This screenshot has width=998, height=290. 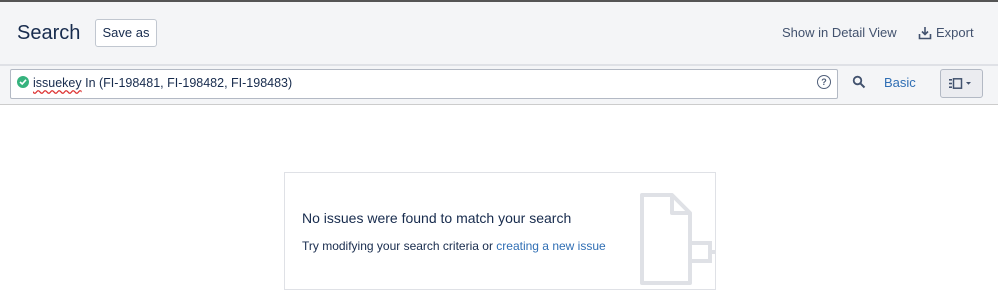 What do you see at coordinates (955, 32) in the screenshot?
I see `export-label: Export` at bounding box center [955, 32].